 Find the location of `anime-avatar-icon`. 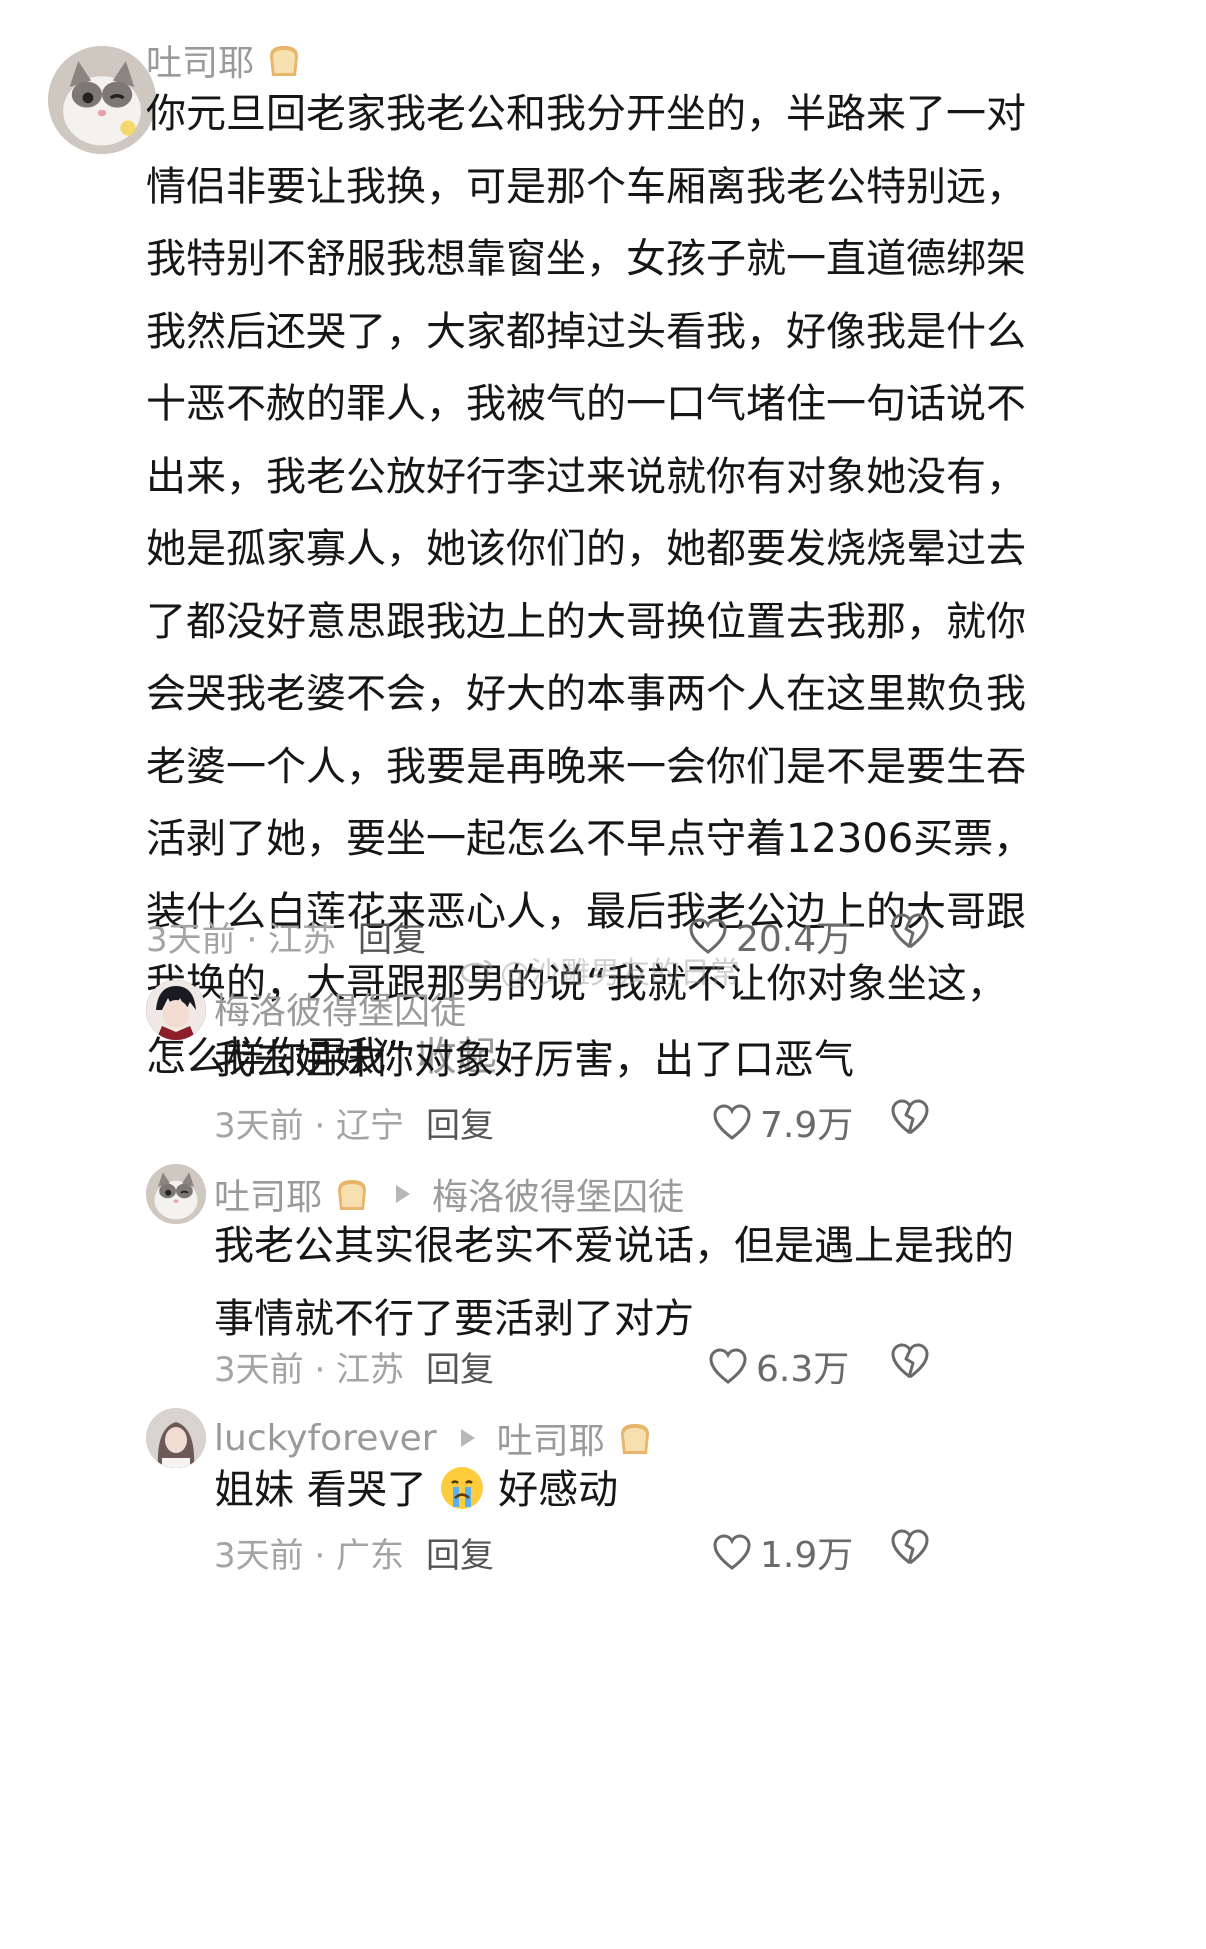

anime-avatar-icon is located at coordinates (176, 1010).